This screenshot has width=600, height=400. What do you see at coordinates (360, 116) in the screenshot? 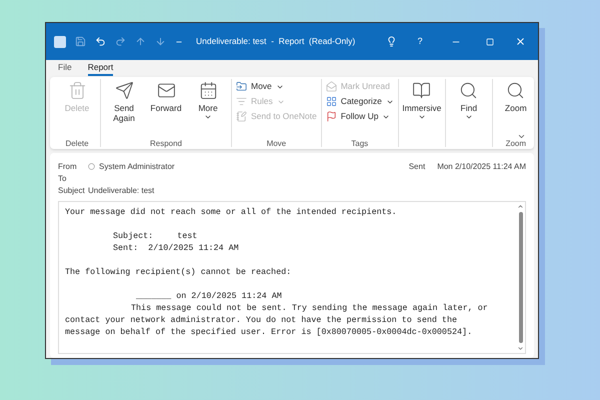
I see `ribbon-button: Follow Up` at bounding box center [360, 116].